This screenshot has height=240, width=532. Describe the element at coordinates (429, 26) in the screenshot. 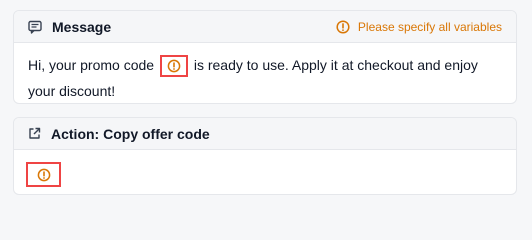

I see `variables-warning-text: Please specify all variables` at that location.